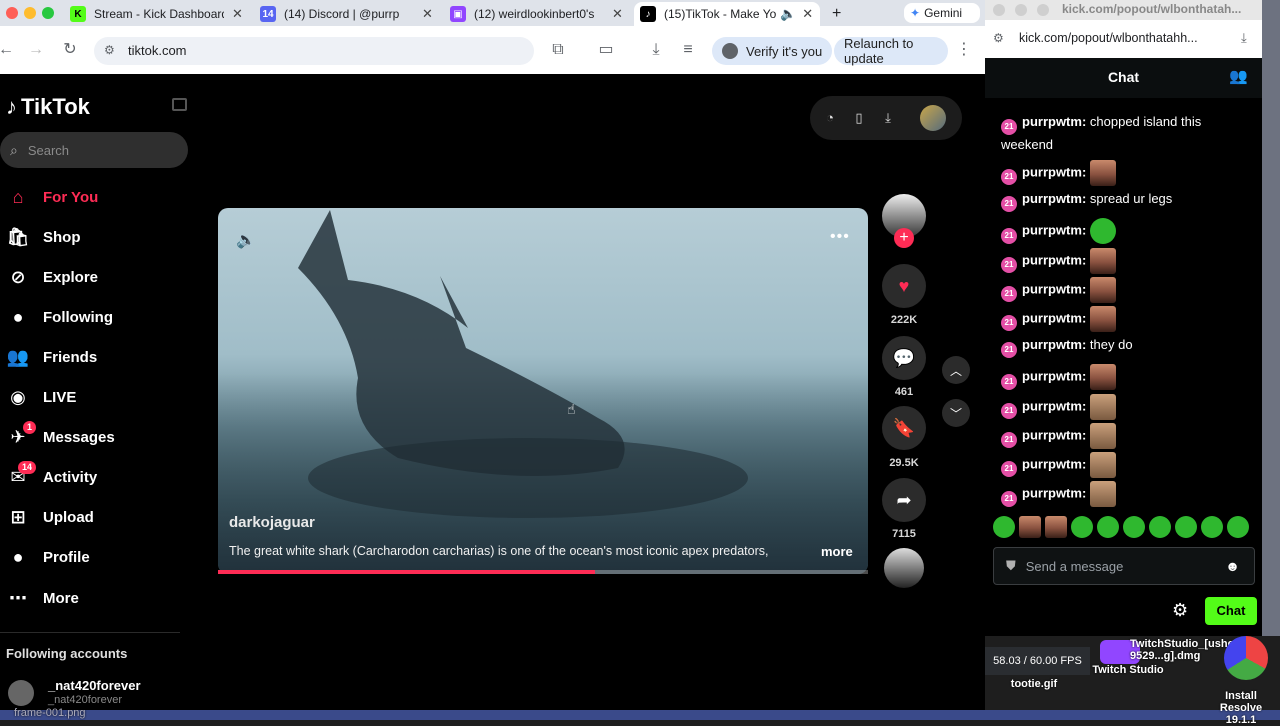  Describe the element at coordinates (59, 317) in the screenshot. I see `sidebar-item-following: ● Following` at that location.